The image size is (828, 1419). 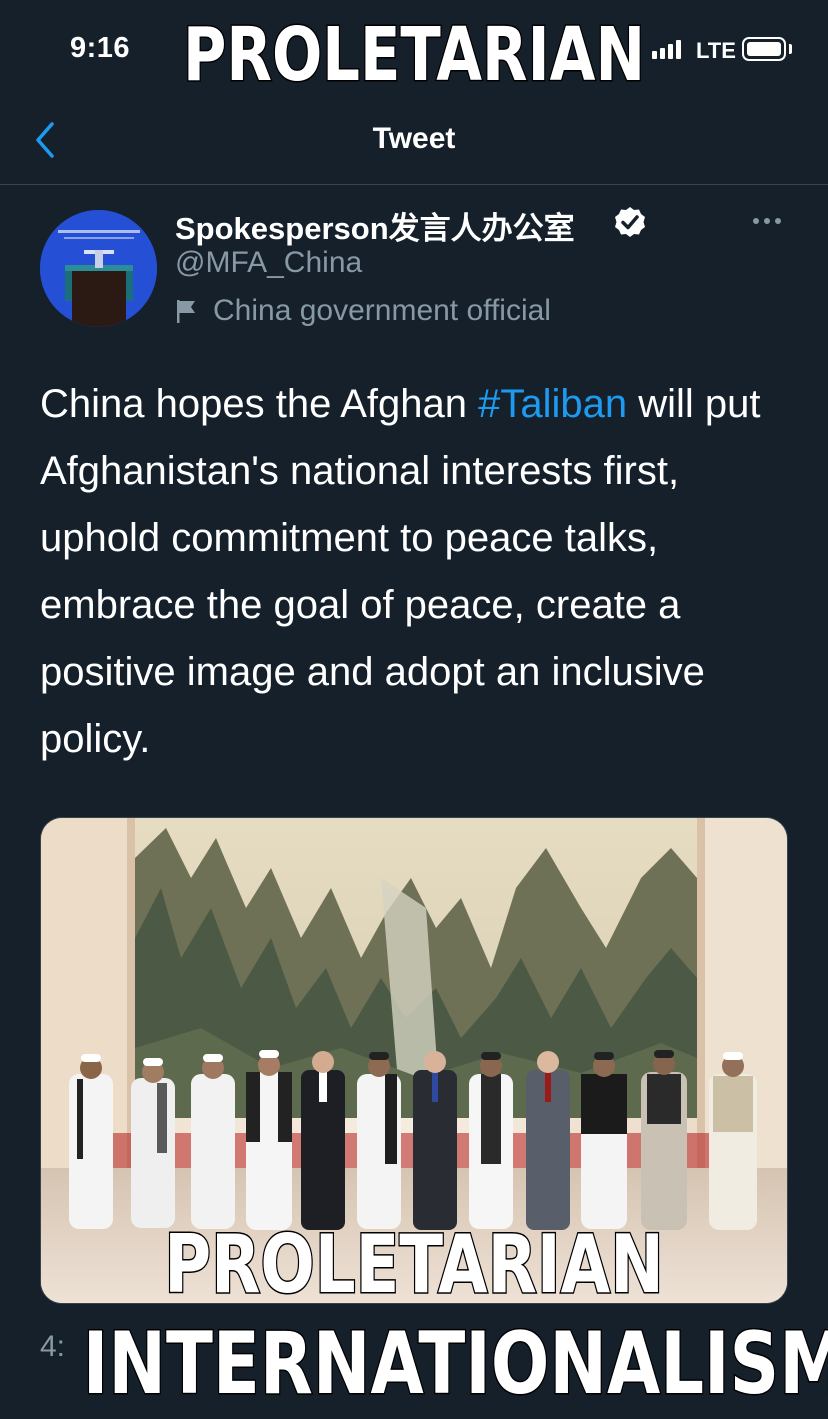 What do you see at coordinates (259, 404) in the screenshot?
I see `tweet-text-start: China hopes the Afghan` at bounding box center [259, 404].